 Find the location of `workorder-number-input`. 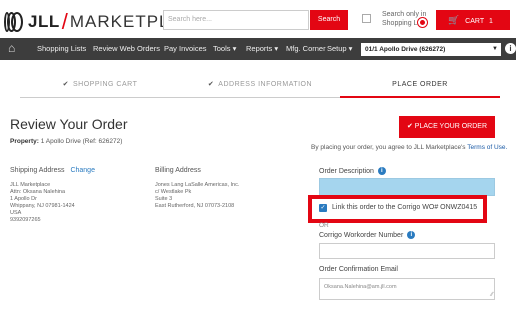

workorder-number-input is located at coordinates (407, 251).